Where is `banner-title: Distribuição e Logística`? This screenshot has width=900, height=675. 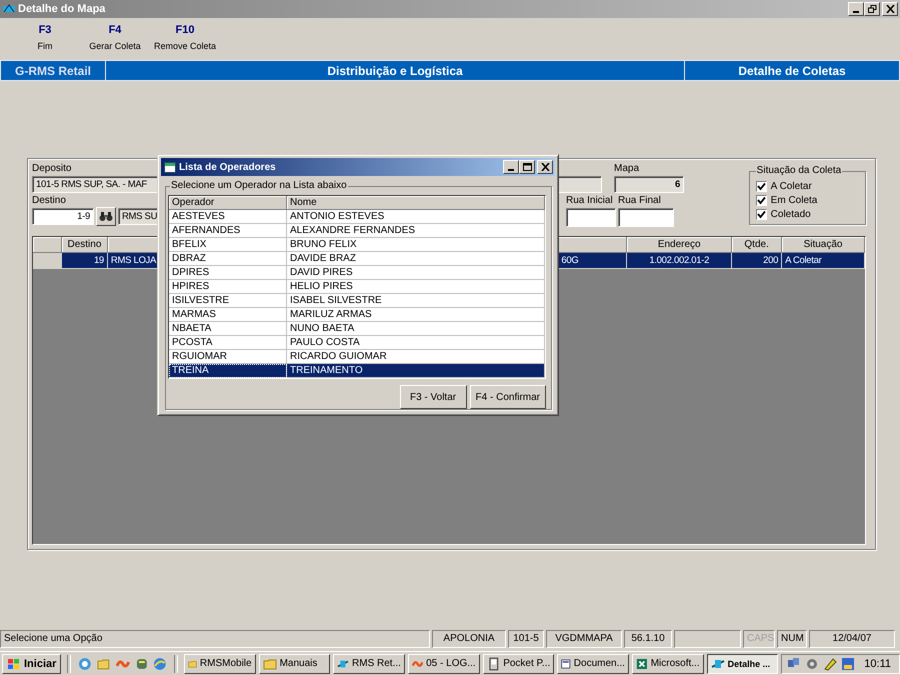
banner-title: Distribuição e Logística is located at coordinates (395, 70).